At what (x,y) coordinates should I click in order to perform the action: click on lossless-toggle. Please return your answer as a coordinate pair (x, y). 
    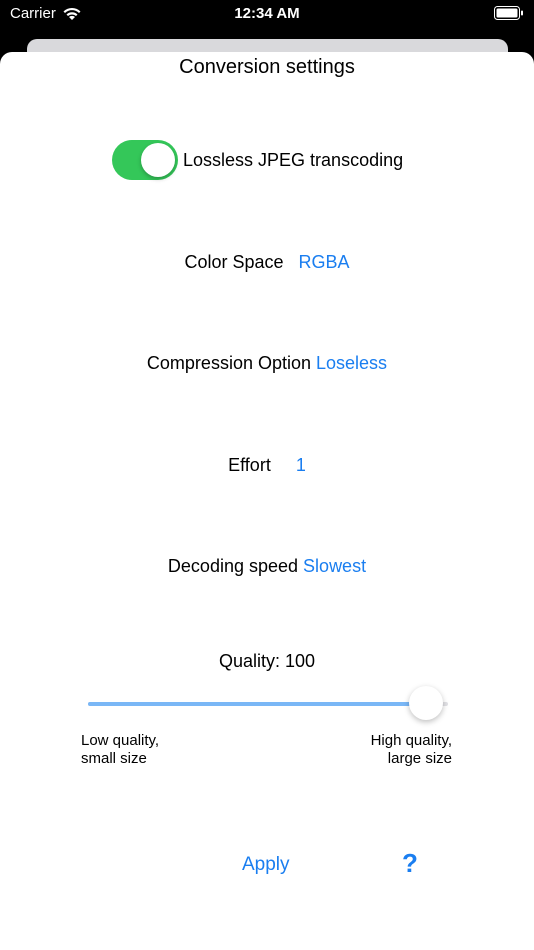
    Looking at the image, I should click on (145, 160).